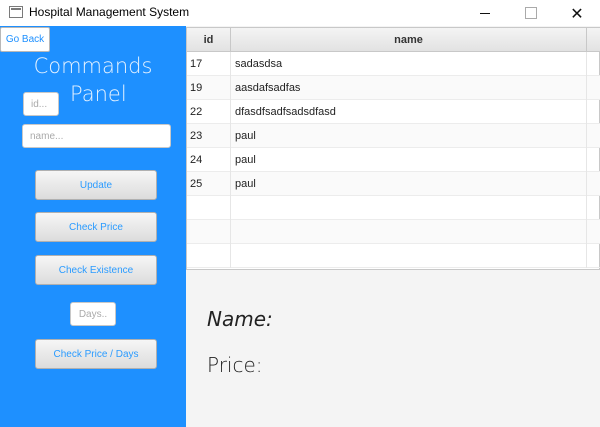  I want to click on table-header: id name, so click(393, 40).